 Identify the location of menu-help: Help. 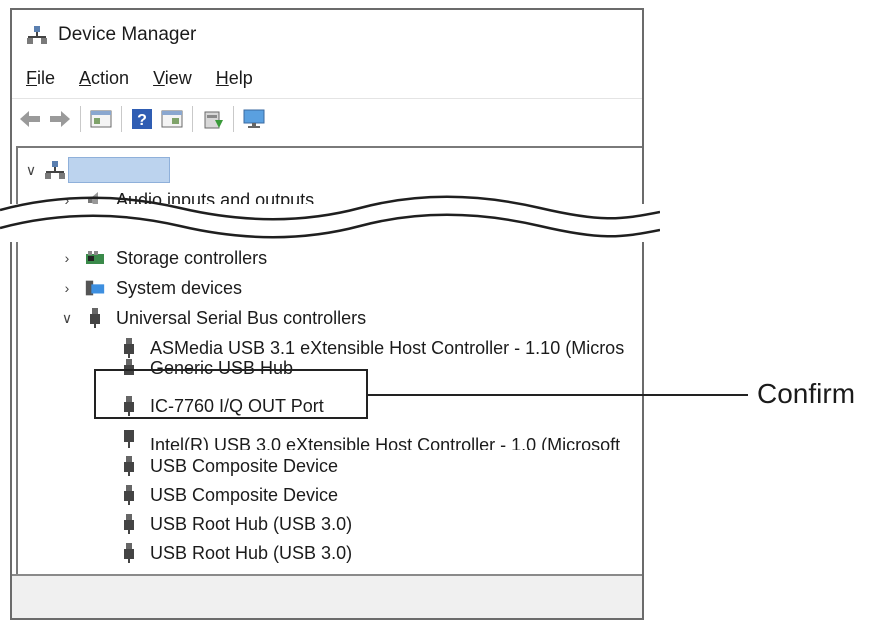
(234, 78).